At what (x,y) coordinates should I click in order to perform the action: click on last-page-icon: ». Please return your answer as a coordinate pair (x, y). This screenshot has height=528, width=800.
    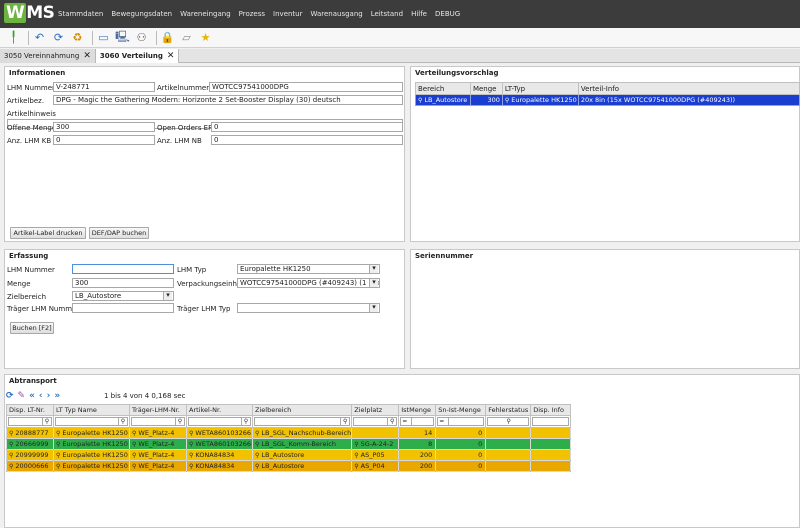
    Looking at the image, I should click on (57, 396).